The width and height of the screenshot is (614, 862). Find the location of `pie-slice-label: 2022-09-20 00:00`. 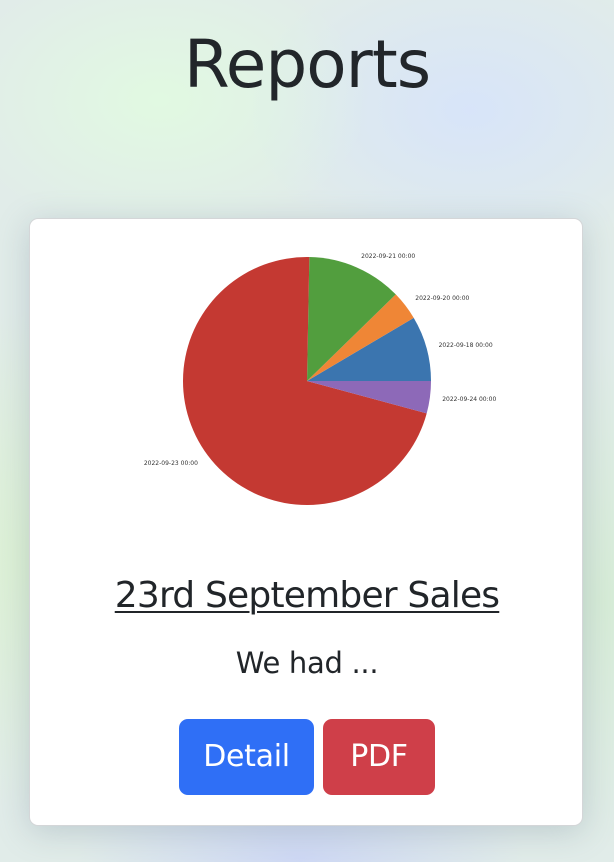

pie-slice-label: 2022-09-20 00:00 is located at coordinates (442, 298).